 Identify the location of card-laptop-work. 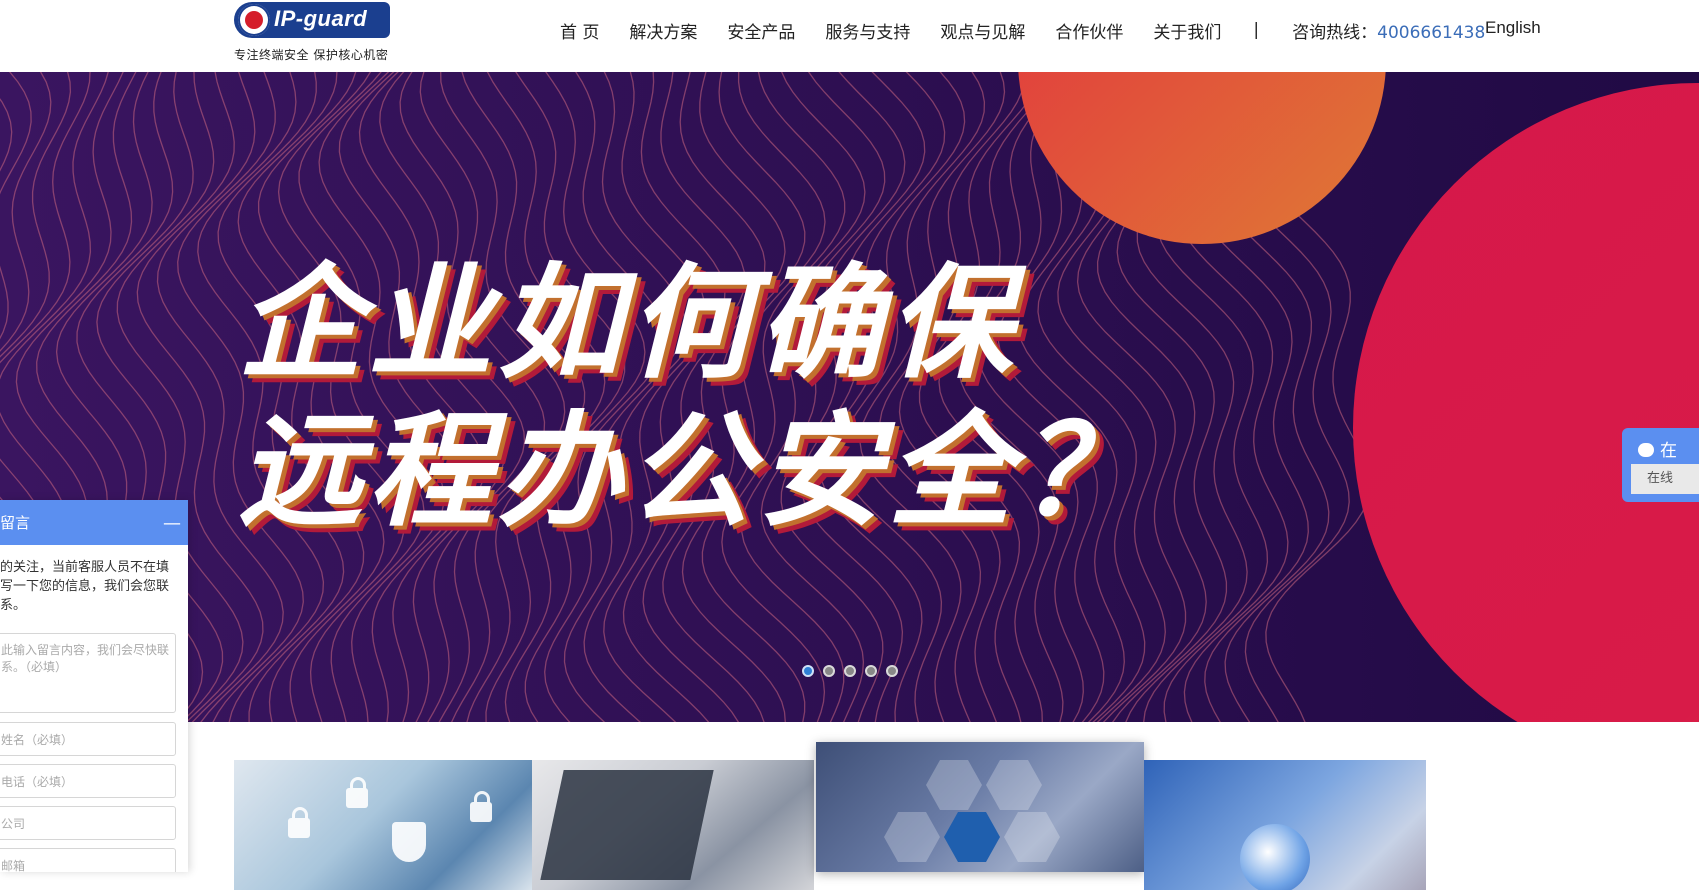
(673, 825).